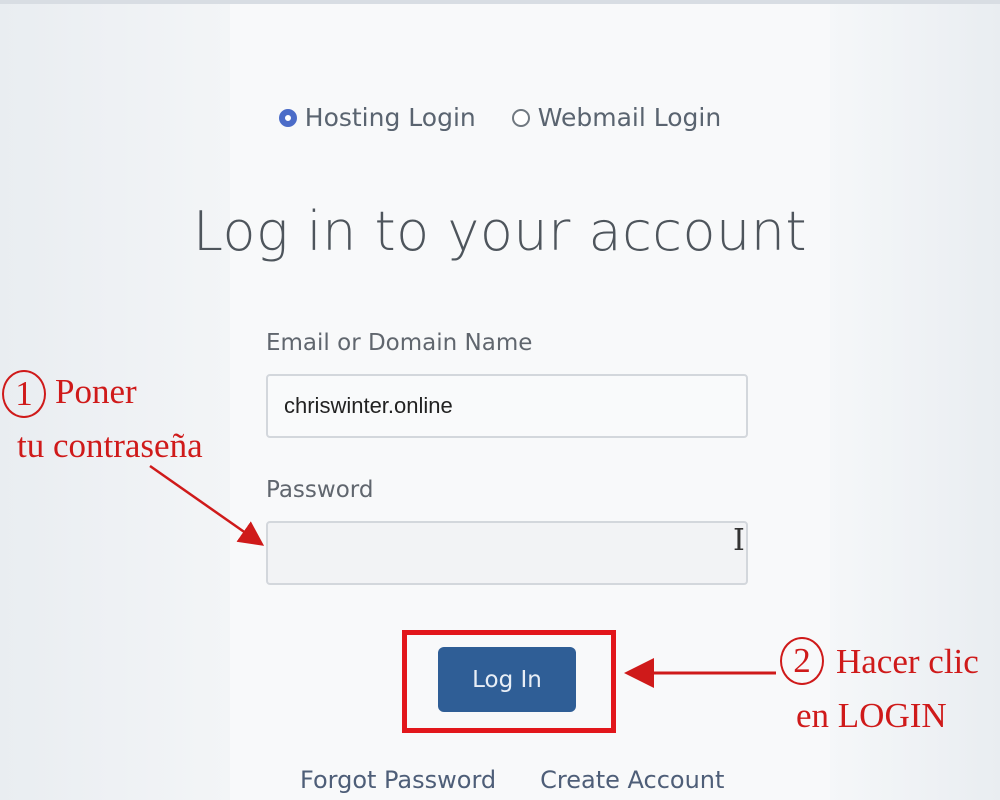 This screenshot has width=1000, height=800. Describe the element at coordinates (507, 553) in the screenshot. I see `password-field` at that location.